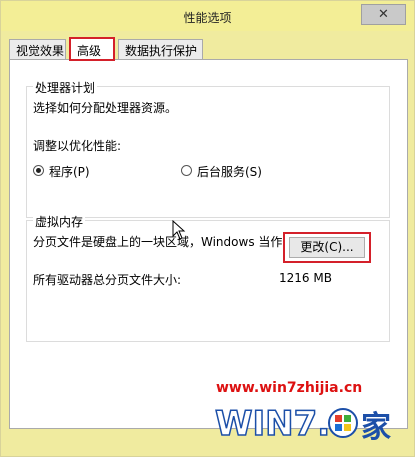 The height and width of the screenshot is (457, 415). Describe the element at coordinates (59, 221) in the screenshot. I see `virtual-memory-title: 虚拟内存` at that location.